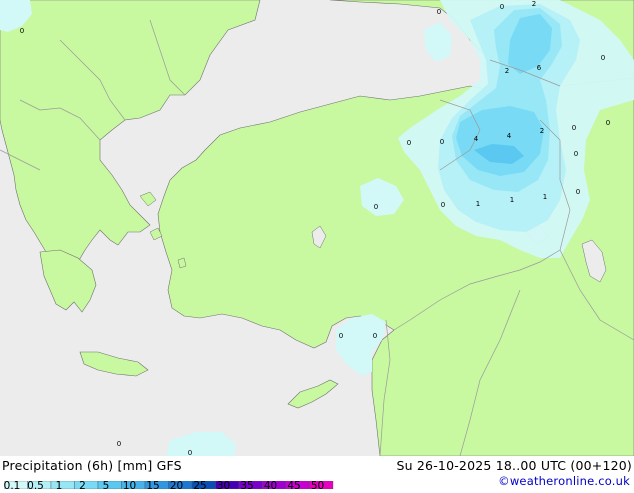 The height and width of the screenshot is (493, 634). Describe the element at coordinates (35, 486) in the screenshot. I see `legend-tick-label: 0.5` at that location.